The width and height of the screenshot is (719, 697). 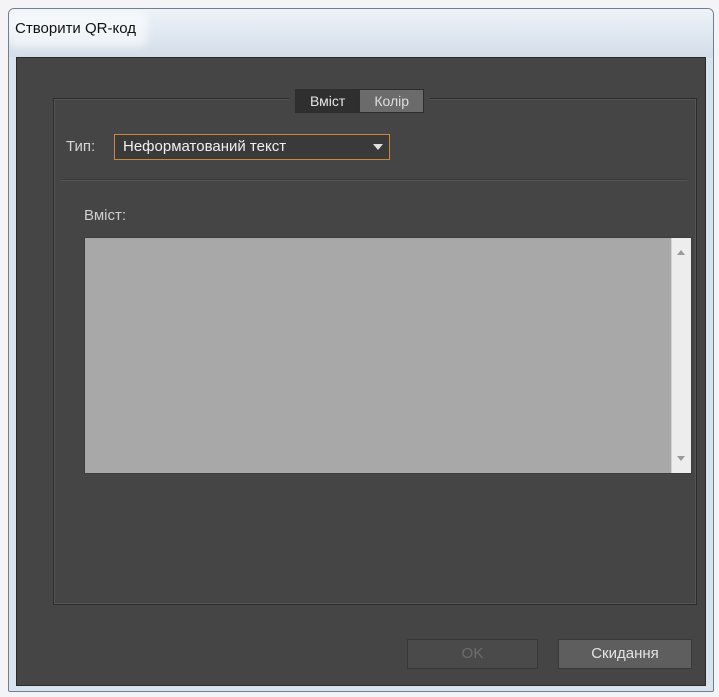 I want to click on title-bar: Створити QR-код, so click(x=361, y=33).